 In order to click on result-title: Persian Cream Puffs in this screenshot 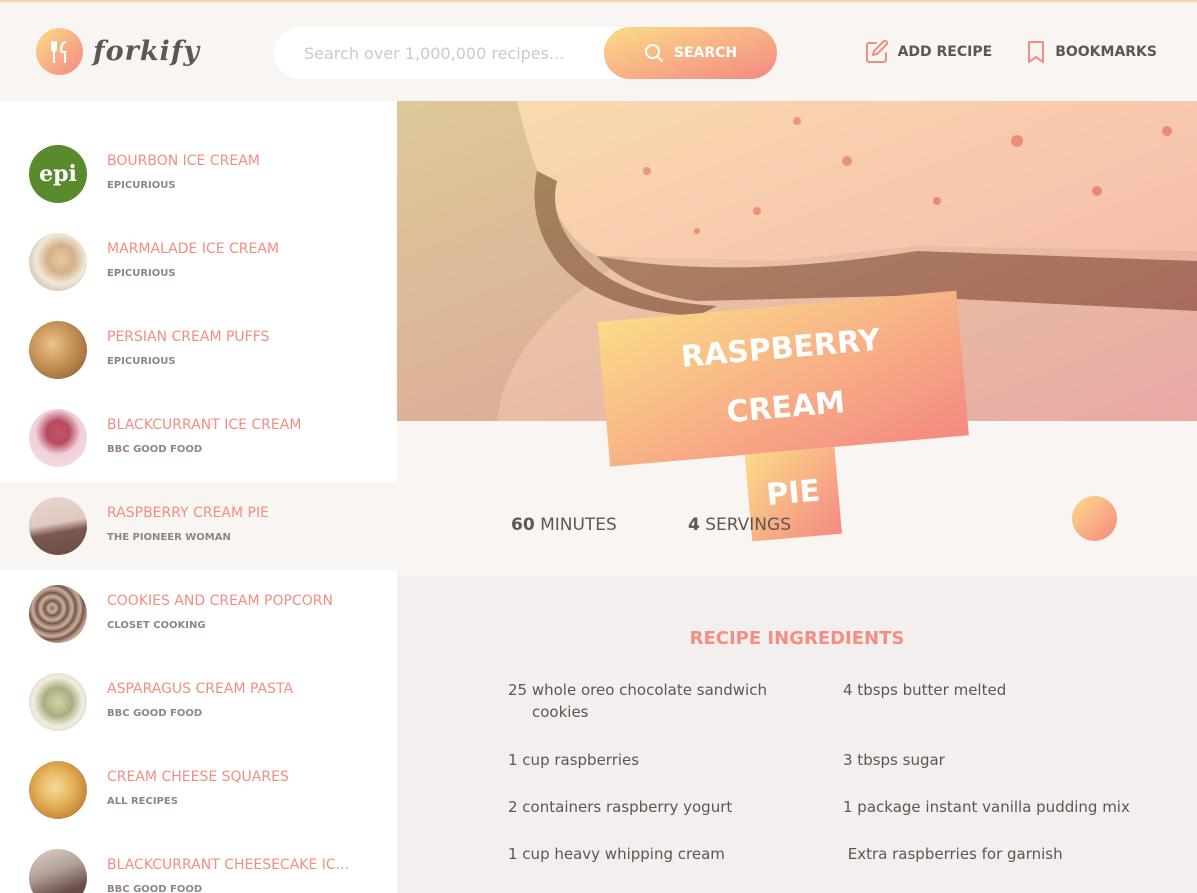, I will do `click(188, 337)`.